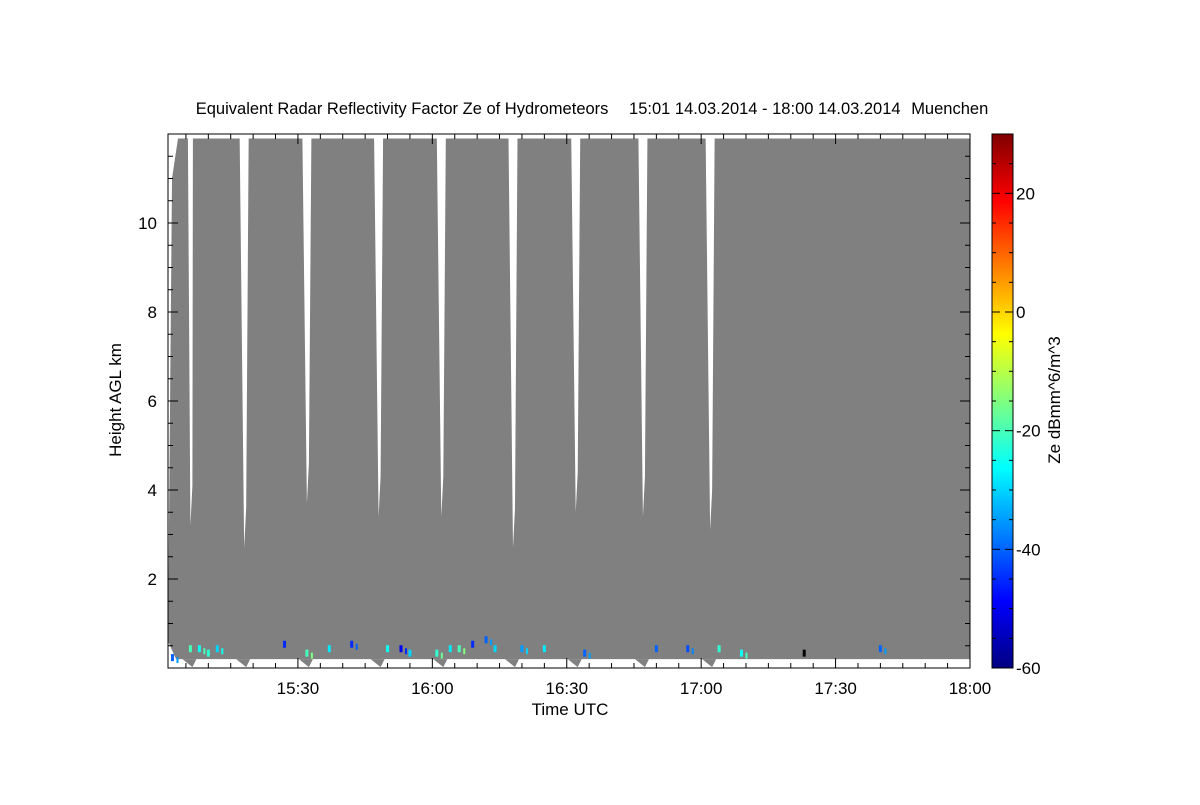 The height and width of the screenshot is (805, 1200). I want to click on colorbar-tick-label: -40, so click(1028, 549).